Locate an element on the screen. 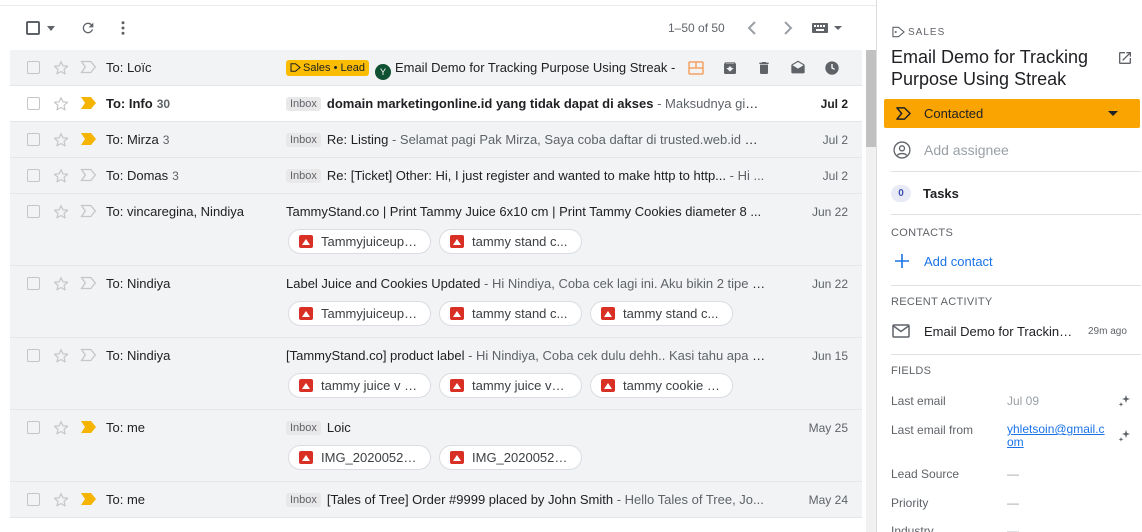 The image size is (1142, 532). row-recipients: To: vincaregina, Nindiya is located at coordinates (175, 211).